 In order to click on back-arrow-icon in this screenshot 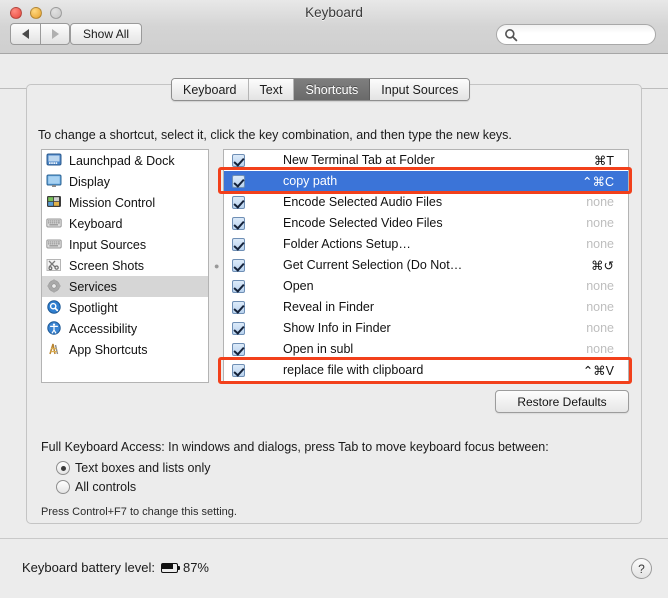, I will do `click(25, 34)`.